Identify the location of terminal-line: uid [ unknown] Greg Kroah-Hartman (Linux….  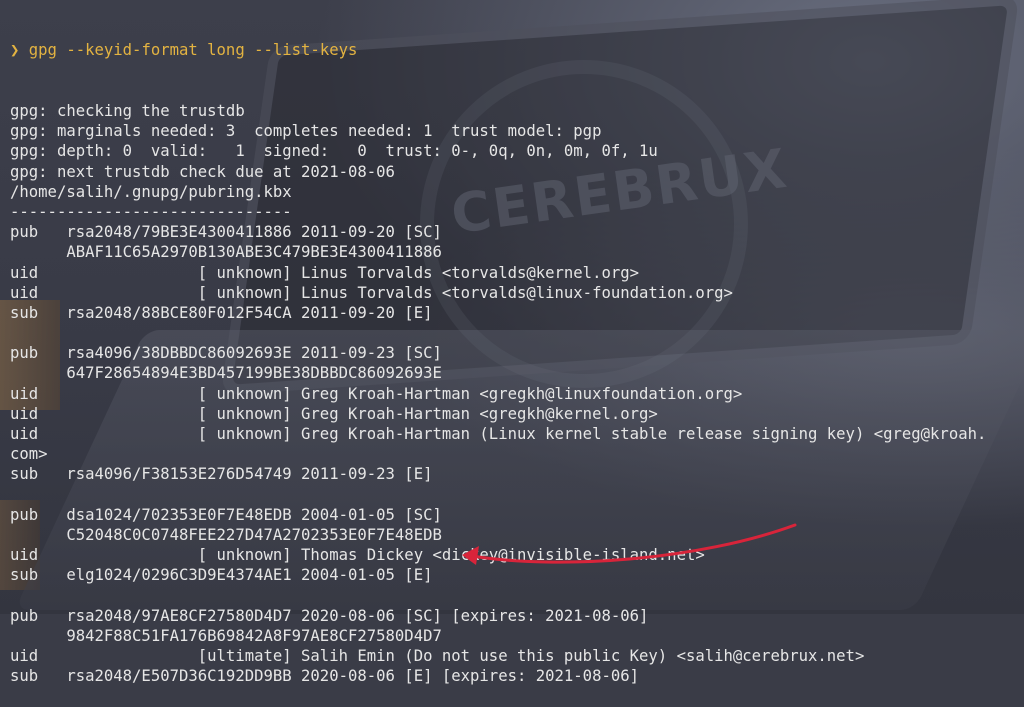
(498, 434).